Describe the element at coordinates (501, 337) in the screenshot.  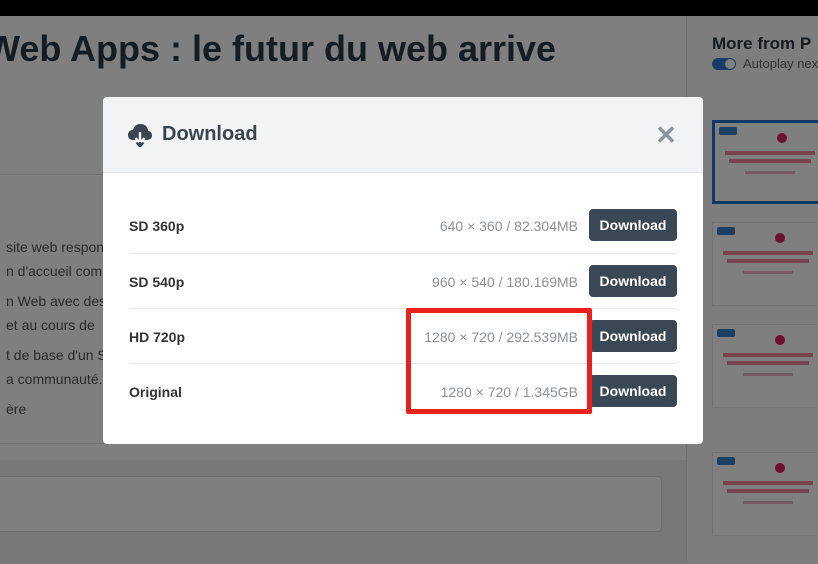
I see `resolution-size: 1280 × 720 / 292.539MB` at that location.